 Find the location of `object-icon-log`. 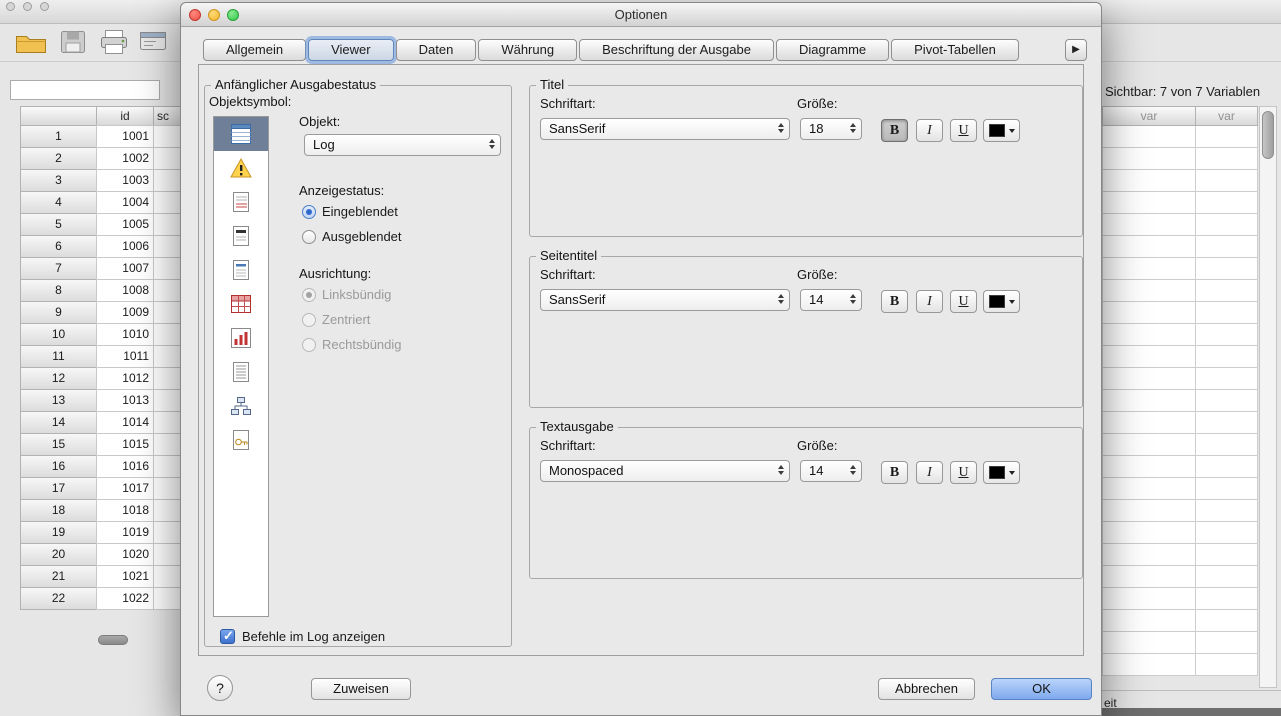

object-icon-log is located at coordinates (241, 134).